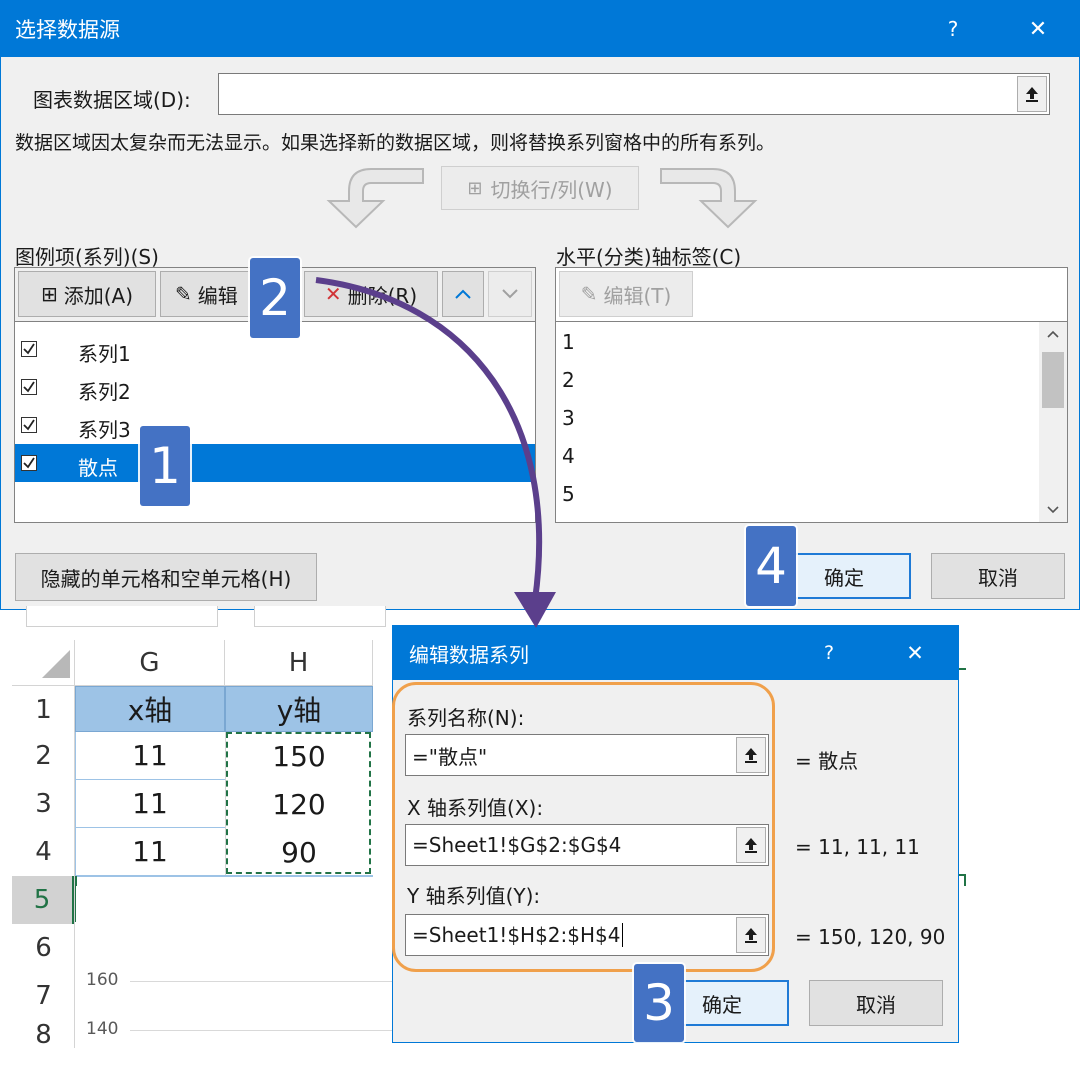 The width and height of the screenshot is (1080, 1068). Describe the element at coordinates (659, 1003) in the screenshot. I see `step-badge-3: 3` at that location.